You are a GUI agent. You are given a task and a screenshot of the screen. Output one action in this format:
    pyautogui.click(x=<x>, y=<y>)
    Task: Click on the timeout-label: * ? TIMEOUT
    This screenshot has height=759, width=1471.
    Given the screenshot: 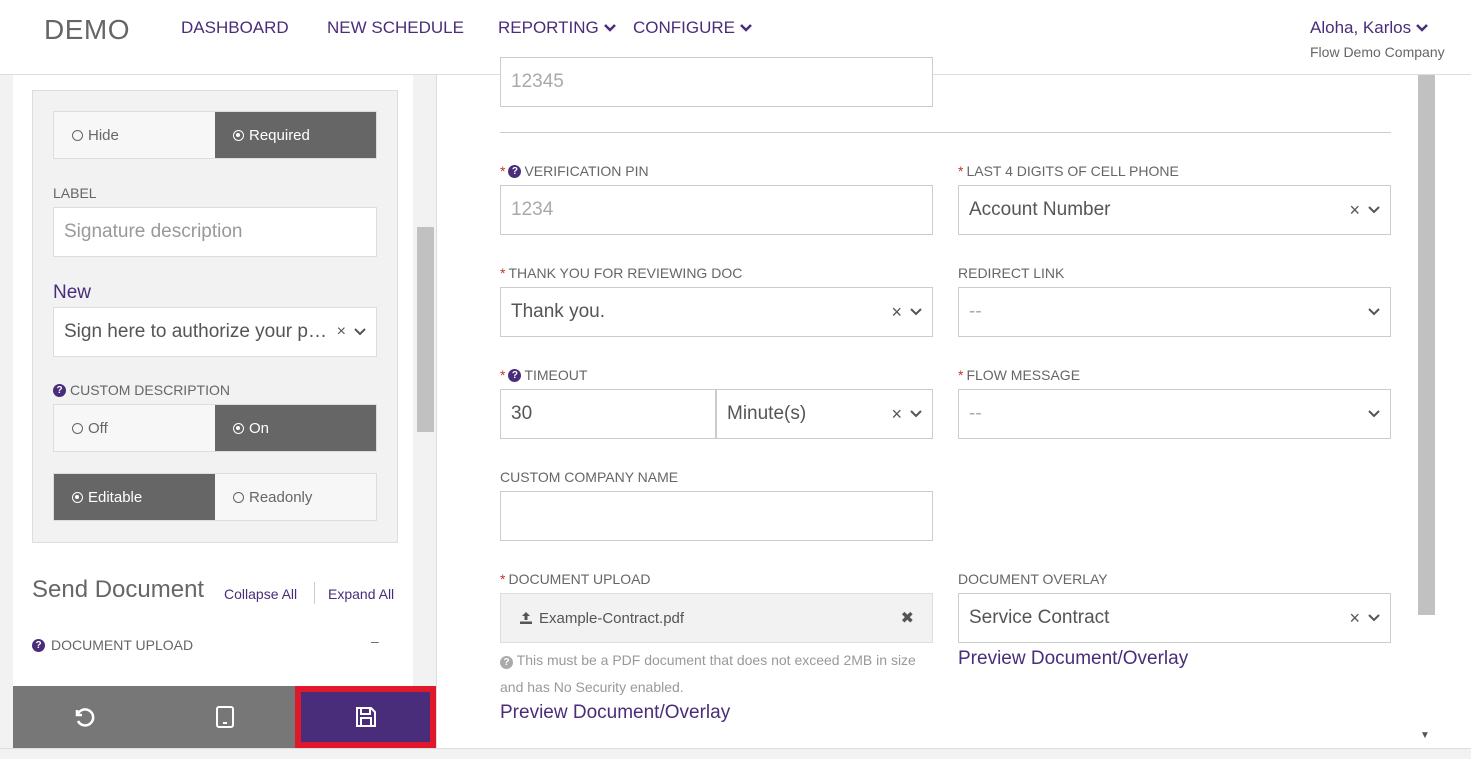 What is the action you would take?
    pyautogui.click(x=543, y=375)
    